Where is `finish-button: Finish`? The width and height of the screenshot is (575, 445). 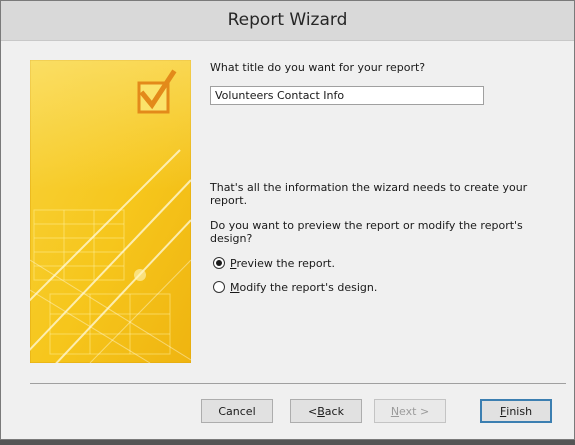 finish-button: Finish is located at coordinates (516, 411).